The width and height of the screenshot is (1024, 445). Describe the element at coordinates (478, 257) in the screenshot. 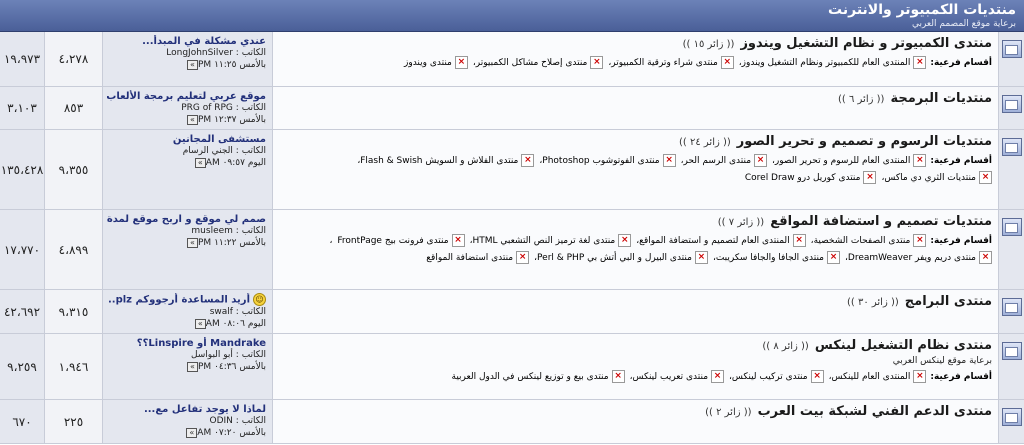

I see `subforum-link: × منتدى استضافة المواقع` at that location.